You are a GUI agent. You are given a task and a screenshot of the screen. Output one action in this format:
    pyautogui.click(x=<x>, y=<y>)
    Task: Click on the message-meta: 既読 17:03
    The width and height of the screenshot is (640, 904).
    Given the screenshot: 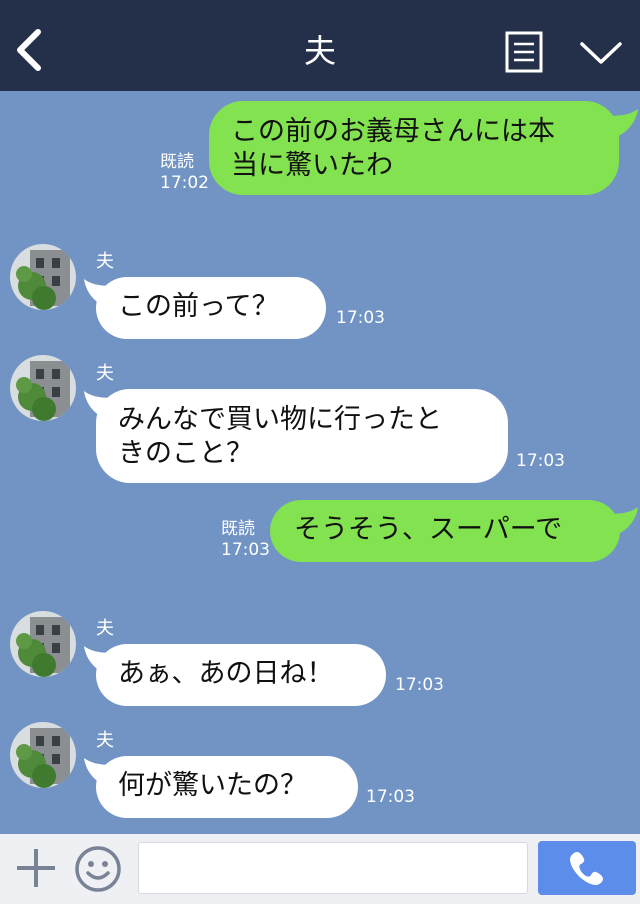 What is the action you would take?
    pyautogui.click(x=245, y=540)
    